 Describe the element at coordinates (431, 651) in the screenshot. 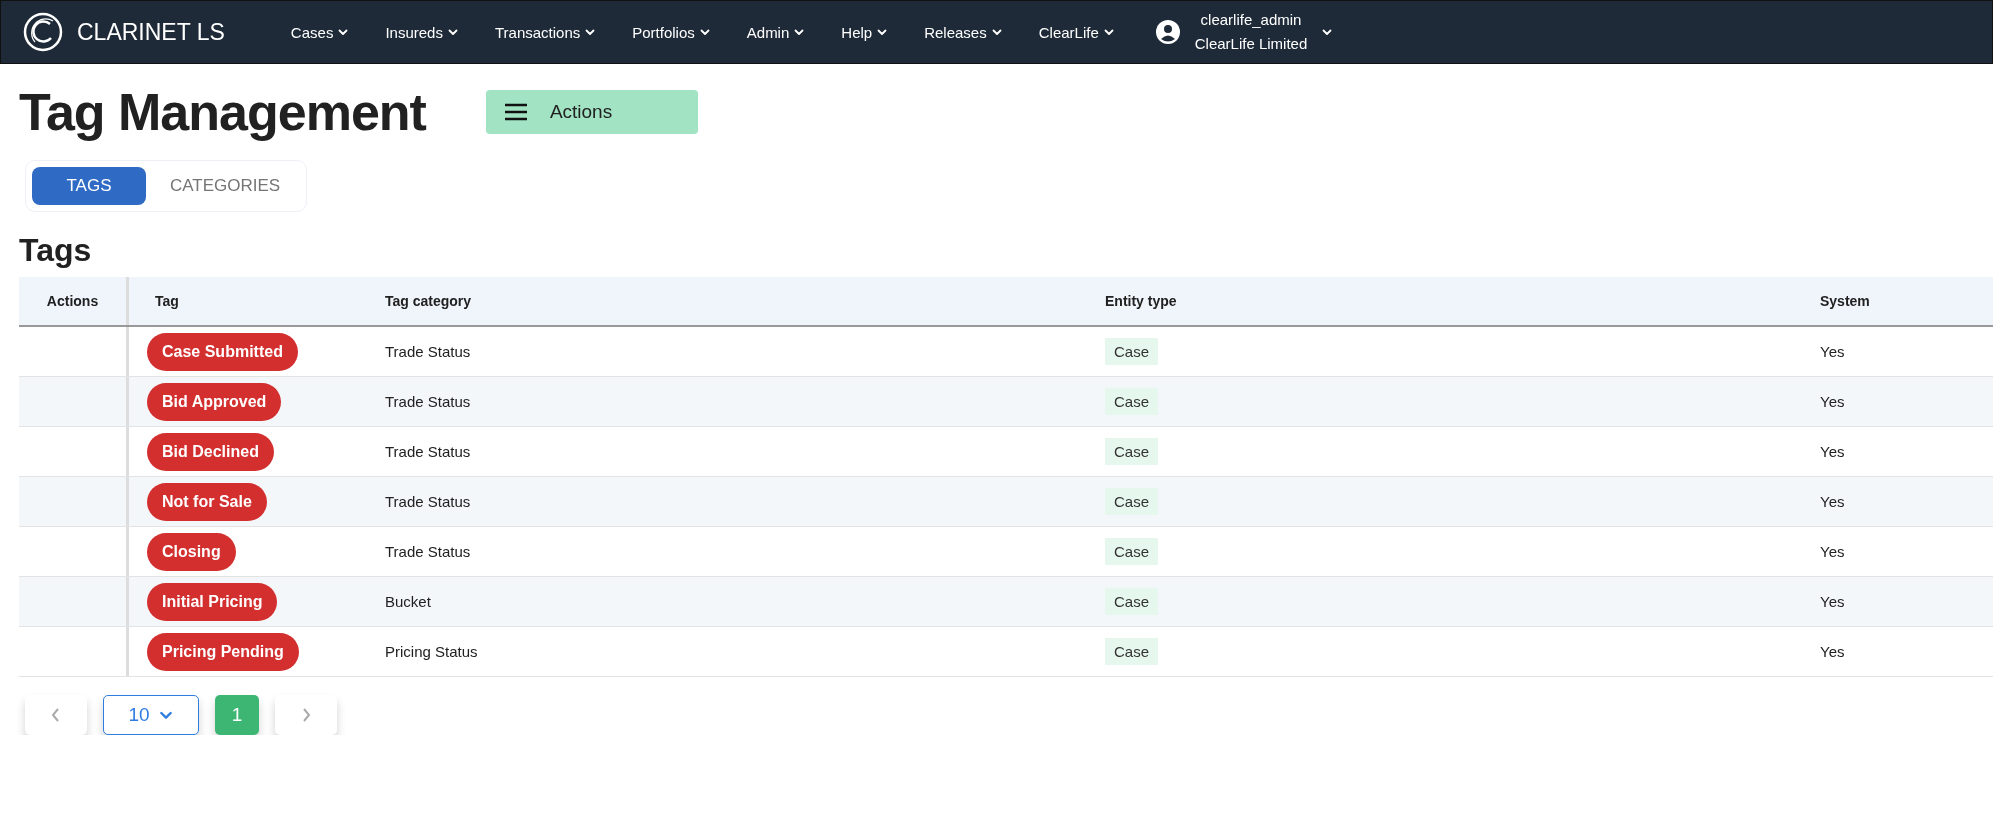

I see `table-cell: Pricing Status` at that location.